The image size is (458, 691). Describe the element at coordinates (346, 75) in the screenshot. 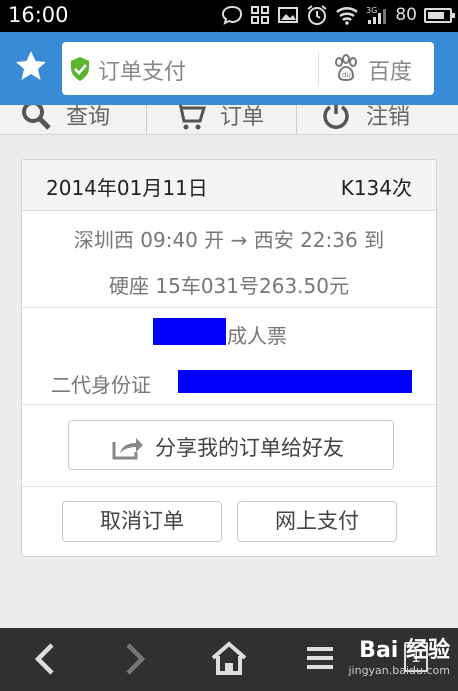

I see `svg-text: du` at that location.